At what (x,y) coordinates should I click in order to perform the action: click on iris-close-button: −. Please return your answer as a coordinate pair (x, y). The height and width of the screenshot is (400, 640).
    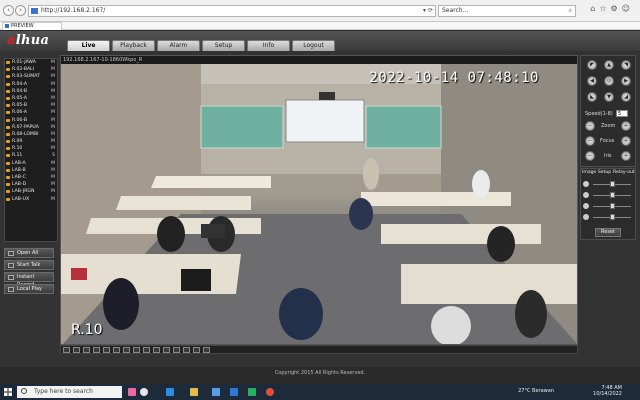
    Looking at the image, I should click on (590, 156).